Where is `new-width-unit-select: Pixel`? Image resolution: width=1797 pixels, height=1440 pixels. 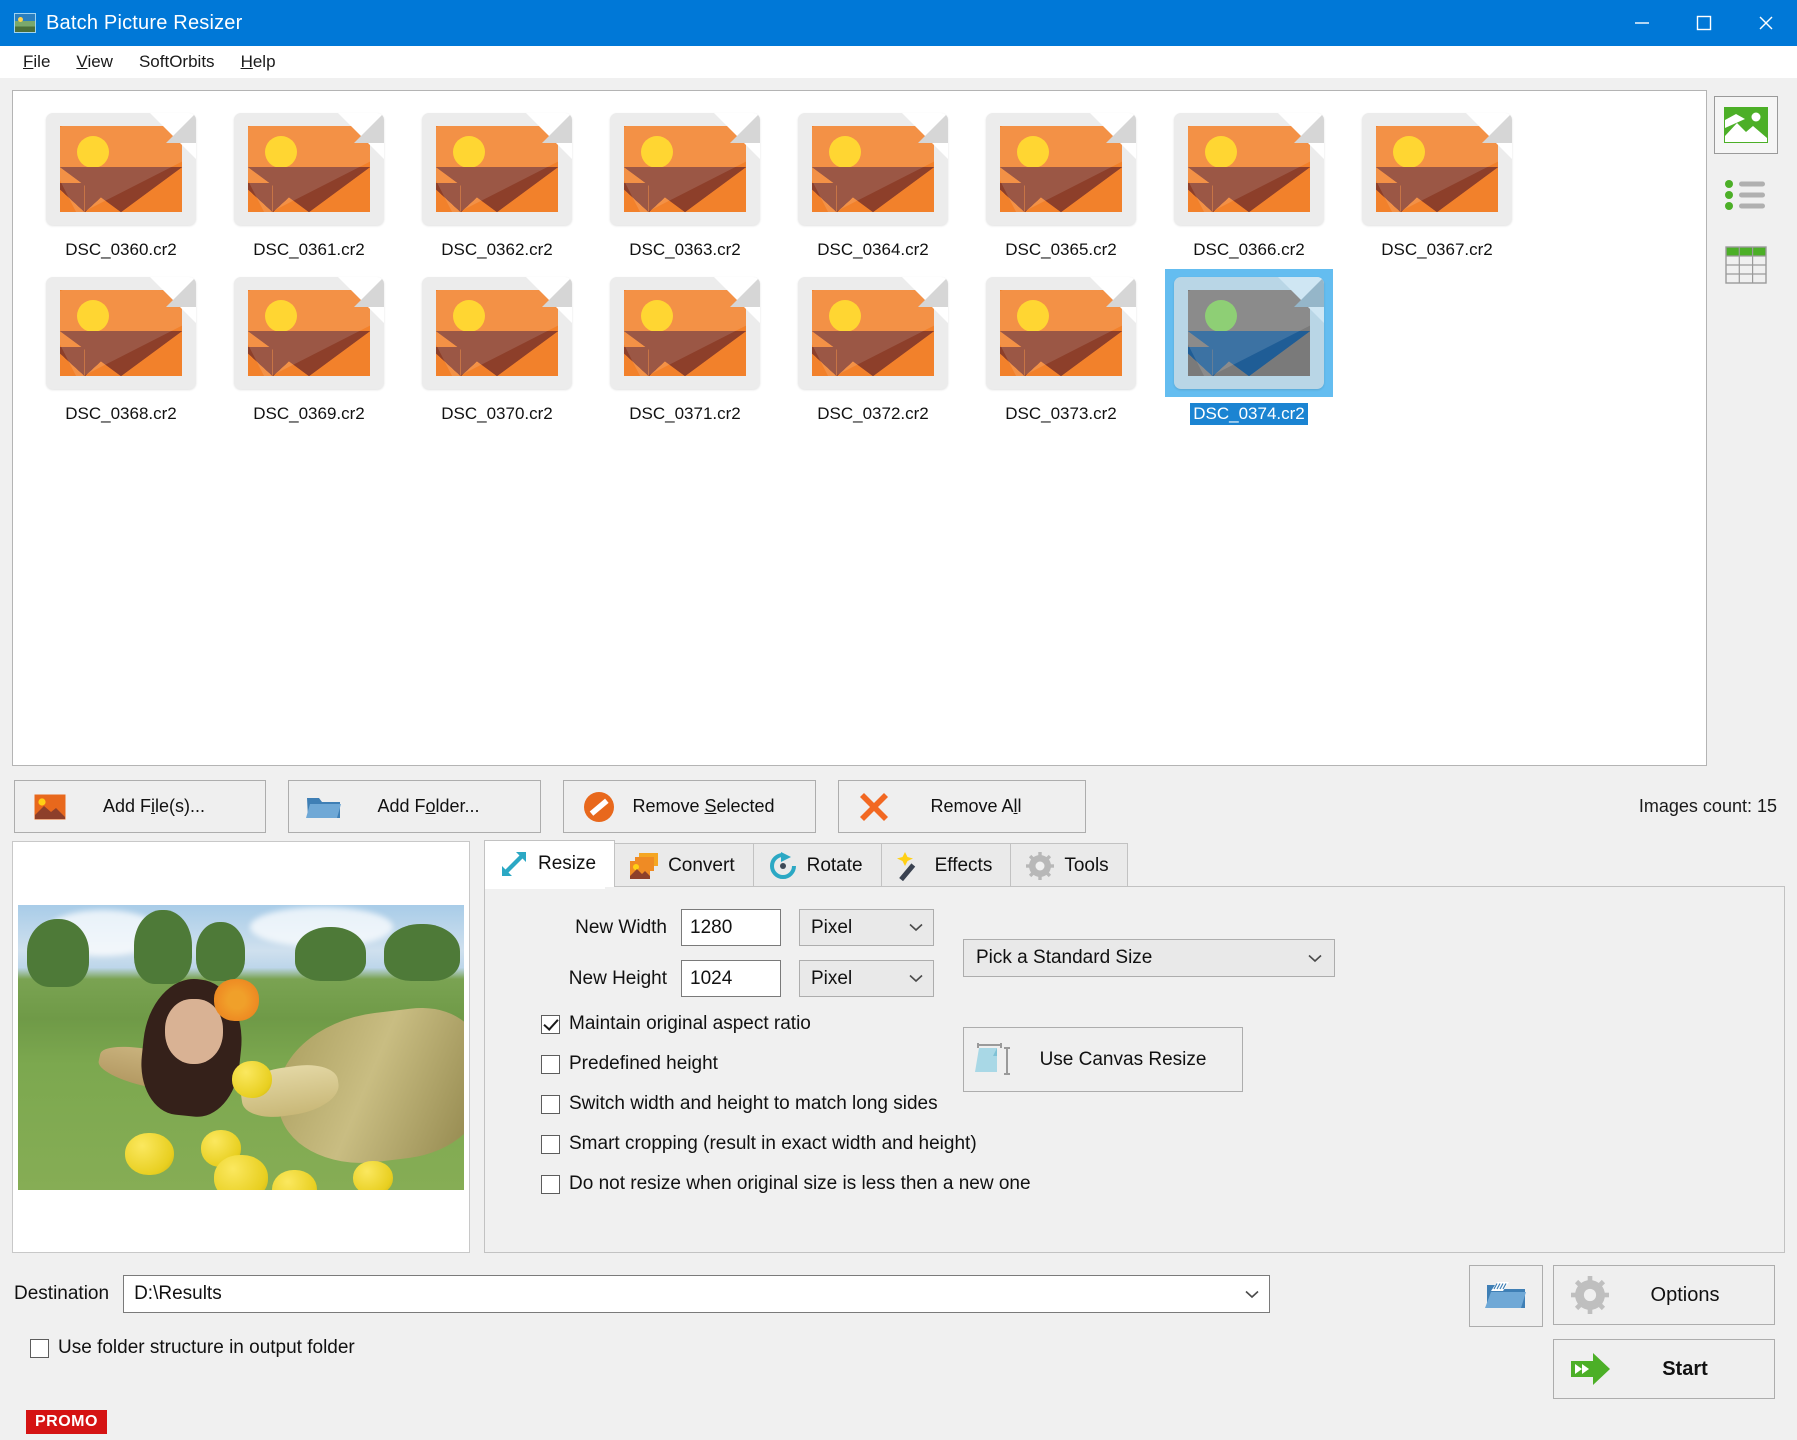 new-width-unit-select: Pixel is located at coordinates (866, 927).